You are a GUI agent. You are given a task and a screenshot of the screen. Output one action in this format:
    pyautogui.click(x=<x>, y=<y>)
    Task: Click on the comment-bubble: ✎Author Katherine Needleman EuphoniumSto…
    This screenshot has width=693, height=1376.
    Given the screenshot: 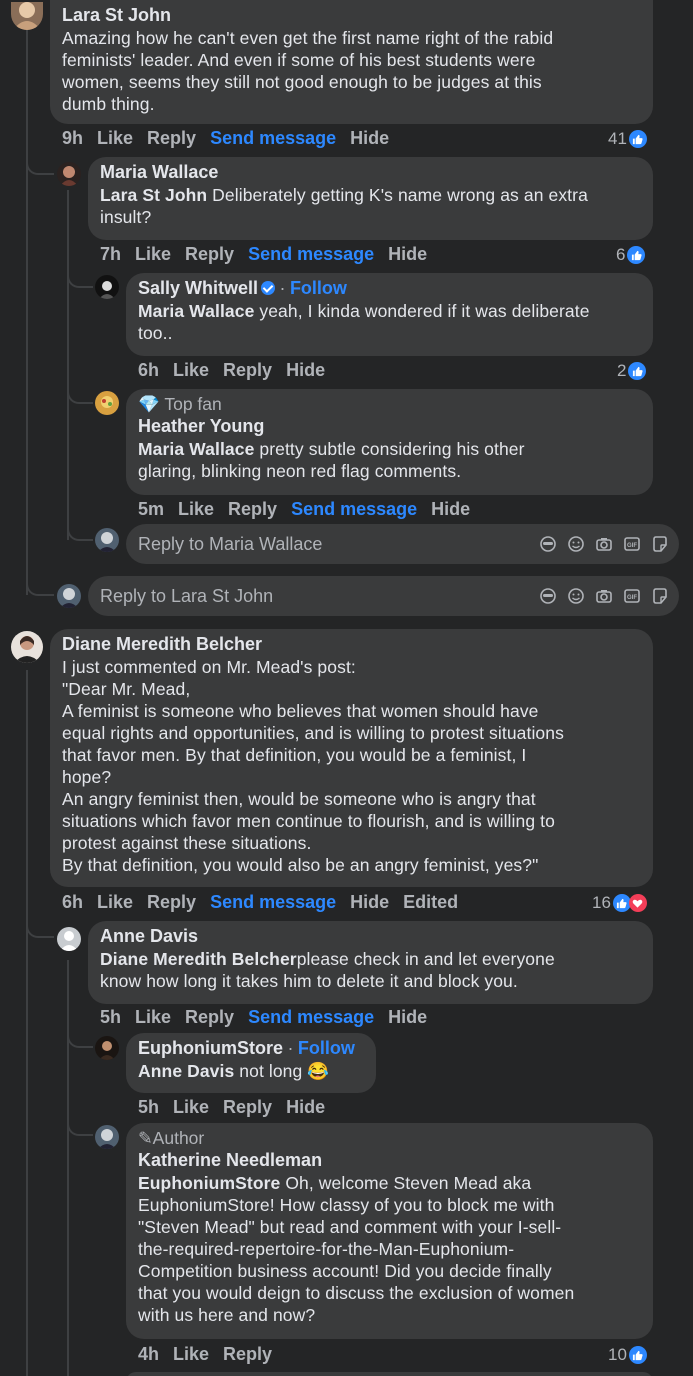 What is the action you would take?
    pyautogui.click(x=389, y=1231)
    